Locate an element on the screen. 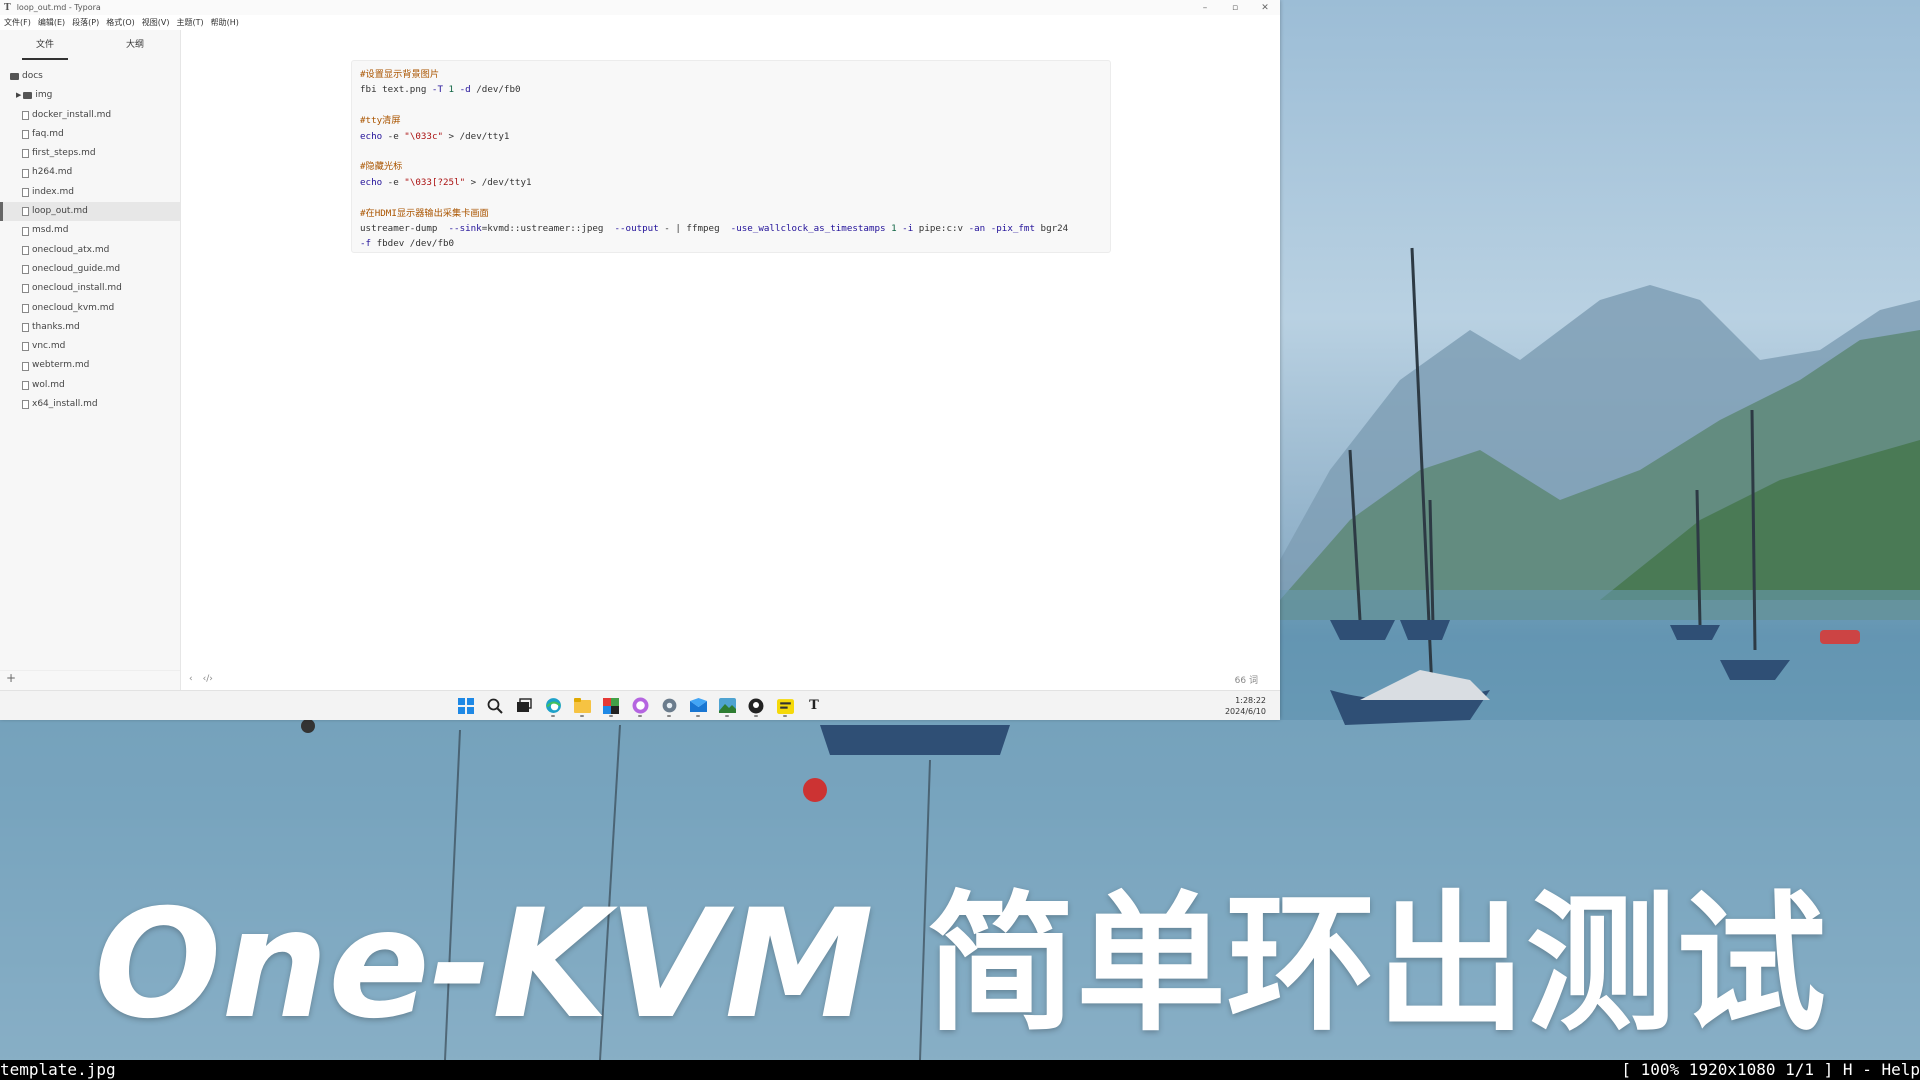 This screenshot has height=1080, width=1920. file-item: onecloud_kvm.md is located at coordinates (90, 308).